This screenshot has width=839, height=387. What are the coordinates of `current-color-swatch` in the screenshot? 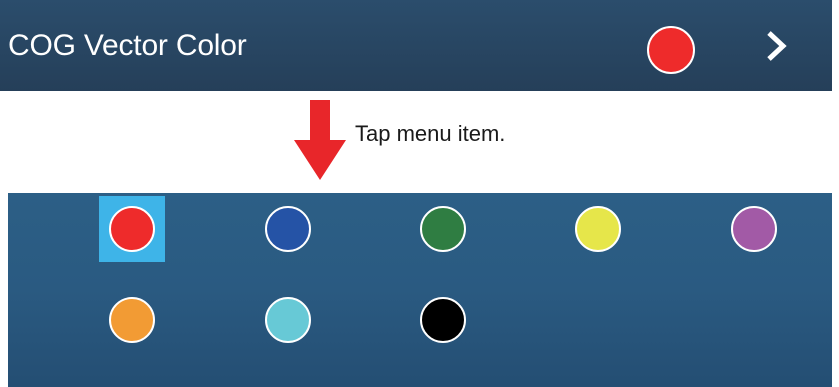 It's located at (671, 50).